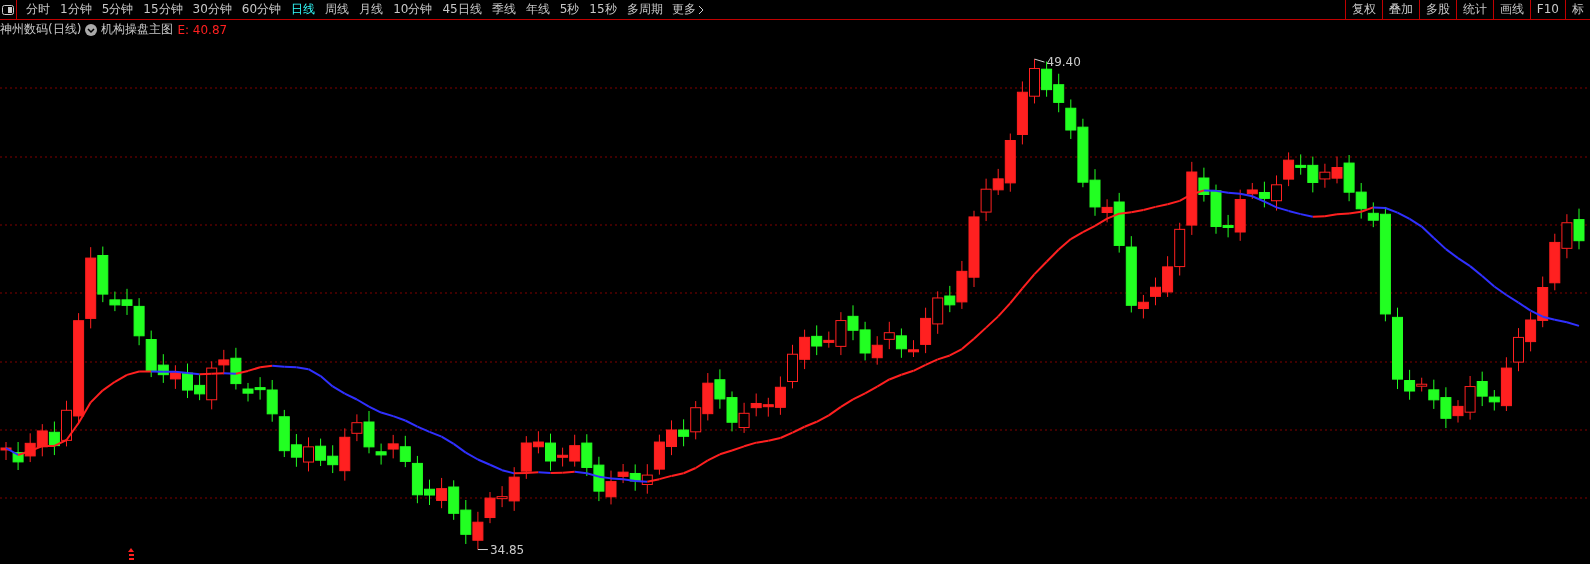  What do you see at coordinates (537, 9) in the screenshot?
I see `period-tab: 年线` at bounding box center [537, 9].